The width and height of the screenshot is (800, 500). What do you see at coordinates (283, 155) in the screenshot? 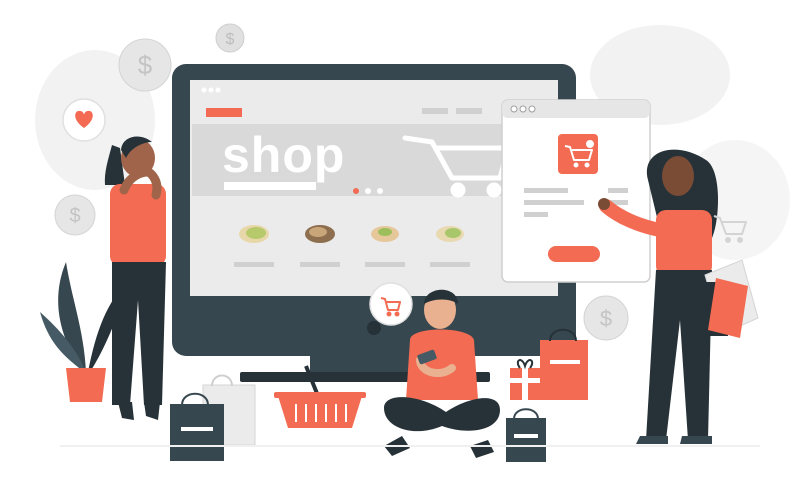
I see `hero-word: shop` at bounding box center [283, 155].